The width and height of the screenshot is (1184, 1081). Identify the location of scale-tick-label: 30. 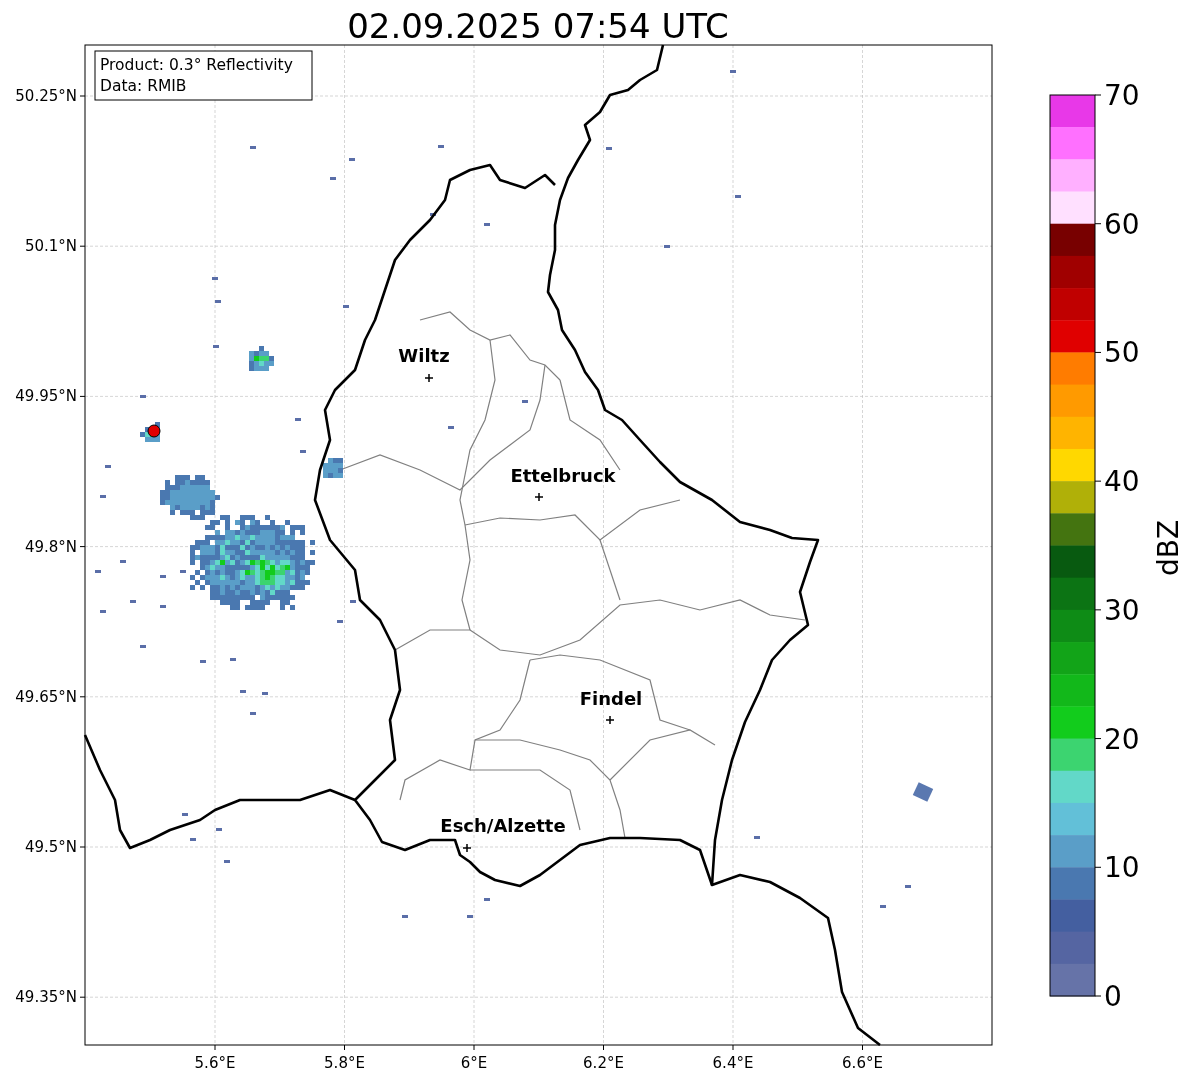
(1122, 610).